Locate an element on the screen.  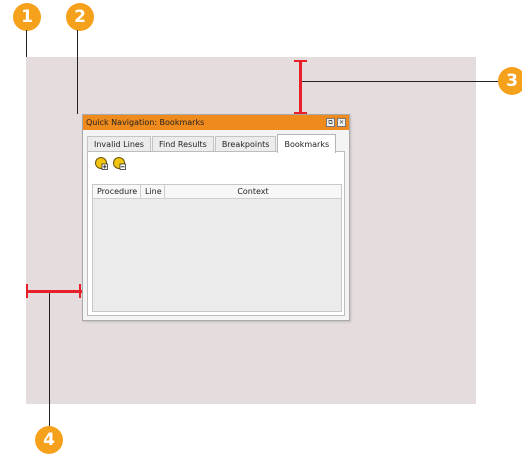
bookmarks-table: Procedure Line Context is located at coordinates (217, 248).